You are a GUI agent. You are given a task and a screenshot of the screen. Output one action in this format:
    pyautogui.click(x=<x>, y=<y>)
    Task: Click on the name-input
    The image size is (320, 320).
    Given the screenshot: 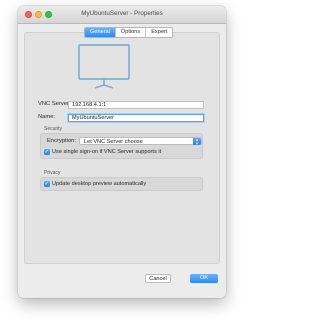 What is the action you would take?
    pyautogui.click(x=136, y=118)
    